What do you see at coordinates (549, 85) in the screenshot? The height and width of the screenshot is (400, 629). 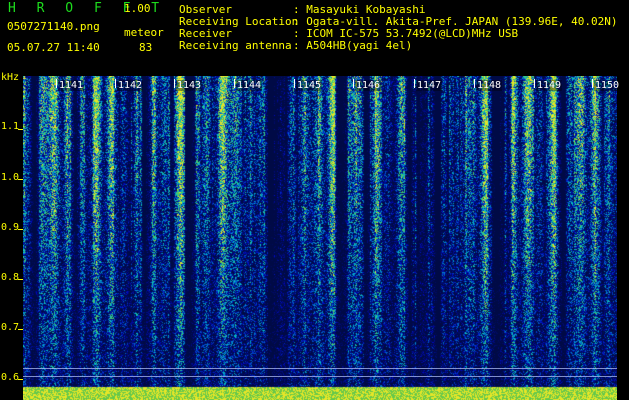 I see `time-label: 1149` at bounding box center [549, 85].